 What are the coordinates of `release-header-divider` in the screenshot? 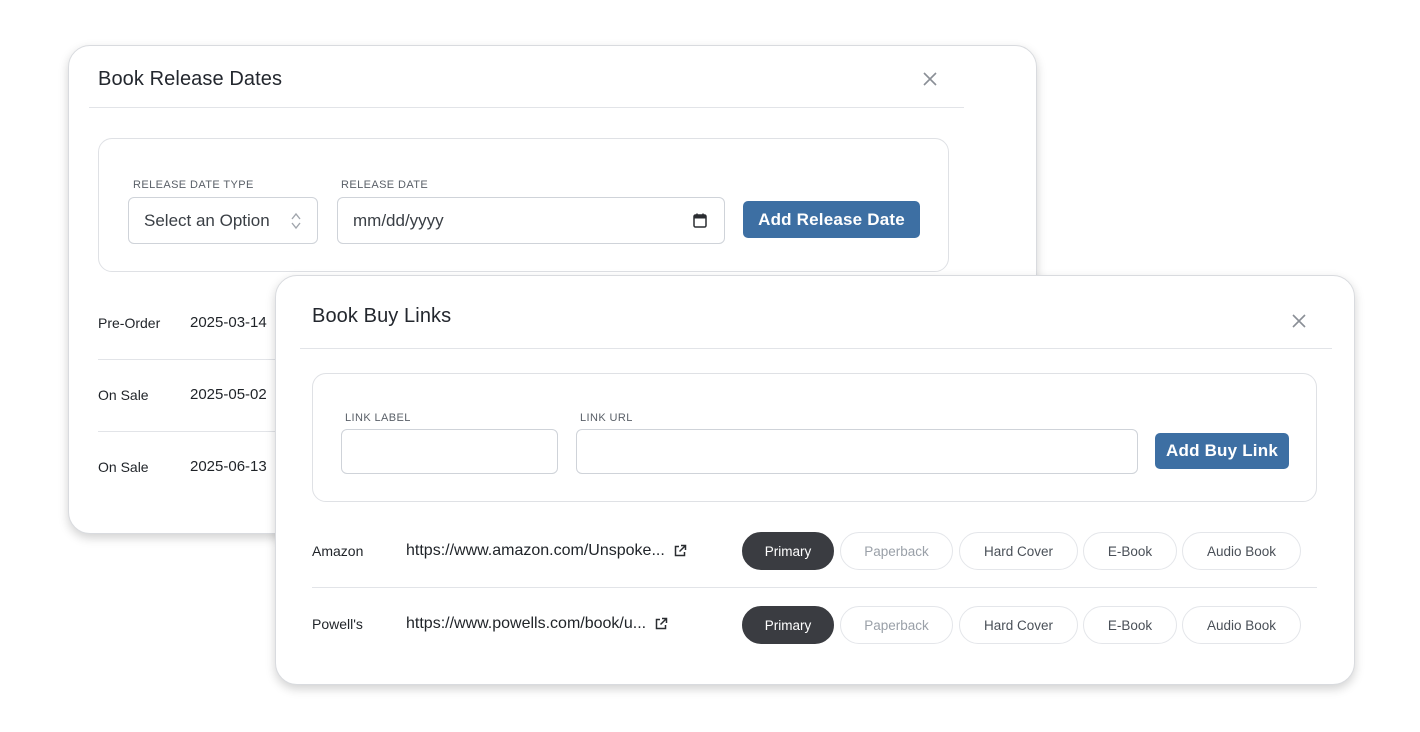 It's located at (526, 107).